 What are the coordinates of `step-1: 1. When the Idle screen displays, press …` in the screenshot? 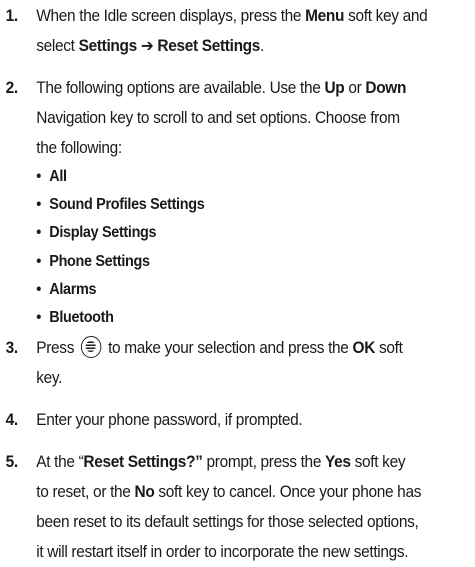 It's located at (221, 31).